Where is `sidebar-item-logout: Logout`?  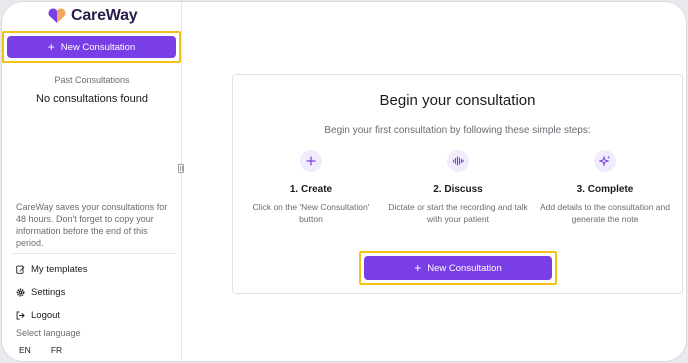 sidebar-item-logout: Logout is located at coordinates (38, 315).